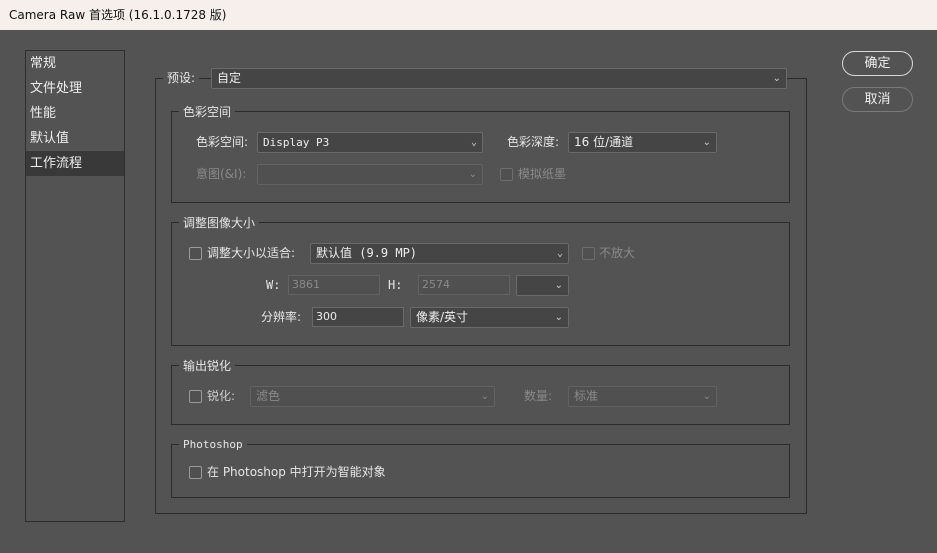 The image size is (937, 553). What do you see at coordinates (296, 472) in the screenshot?
I see `smart-object-label: 在 Photoshop 中打开为智能对象` at bounding box center [296, 472].